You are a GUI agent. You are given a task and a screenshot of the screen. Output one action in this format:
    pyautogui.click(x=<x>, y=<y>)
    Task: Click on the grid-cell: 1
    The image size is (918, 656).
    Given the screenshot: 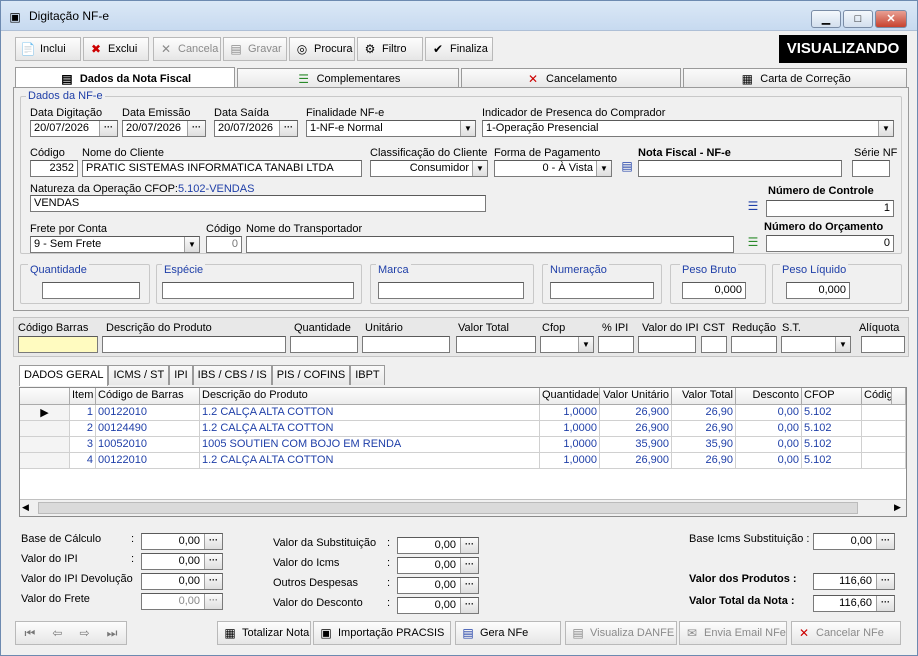 What is the action you would take?
    pyautogui.click(x=83, y=413)
    